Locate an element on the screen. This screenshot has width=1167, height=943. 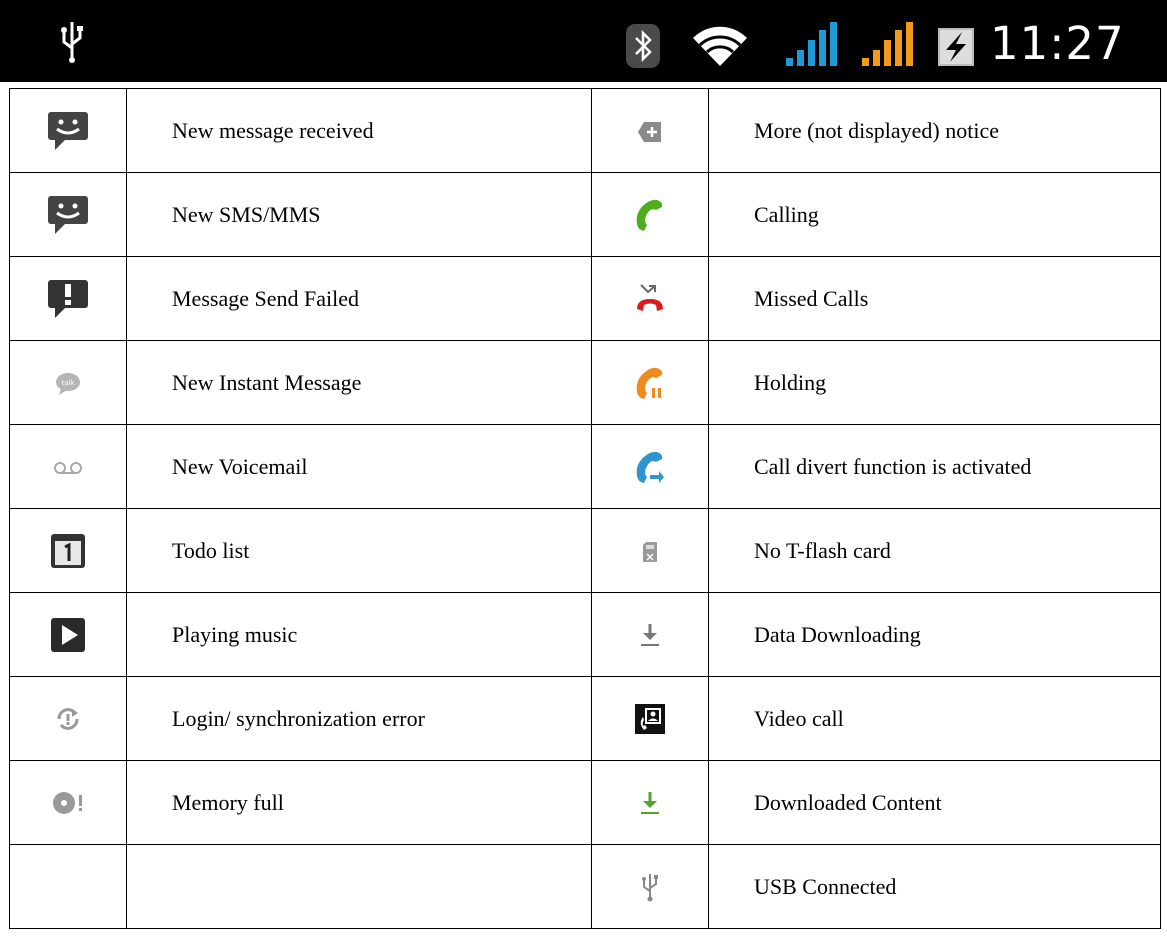
table-row: Todo list No T-flash card is located at coordinates (585, 550).